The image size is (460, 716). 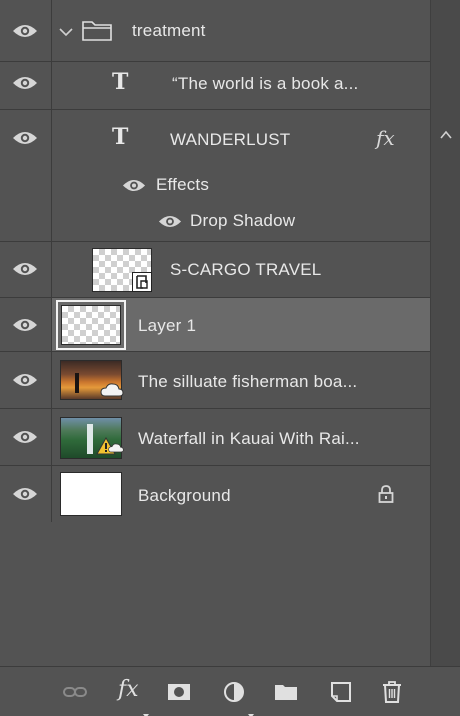 I want to click on layer-thumbnail-frame, so click(x=91, y=325).